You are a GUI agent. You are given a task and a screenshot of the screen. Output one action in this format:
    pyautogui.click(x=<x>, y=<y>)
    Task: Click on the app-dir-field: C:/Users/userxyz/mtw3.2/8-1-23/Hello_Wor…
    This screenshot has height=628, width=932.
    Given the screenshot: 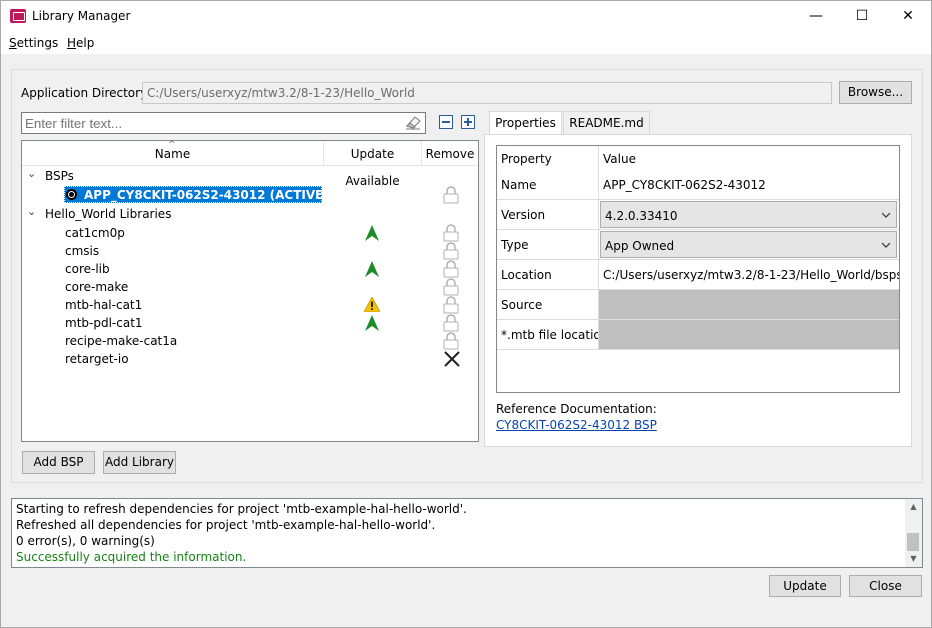 What is the action you would take?
    pyautogui.click(x=487, y=93)
    